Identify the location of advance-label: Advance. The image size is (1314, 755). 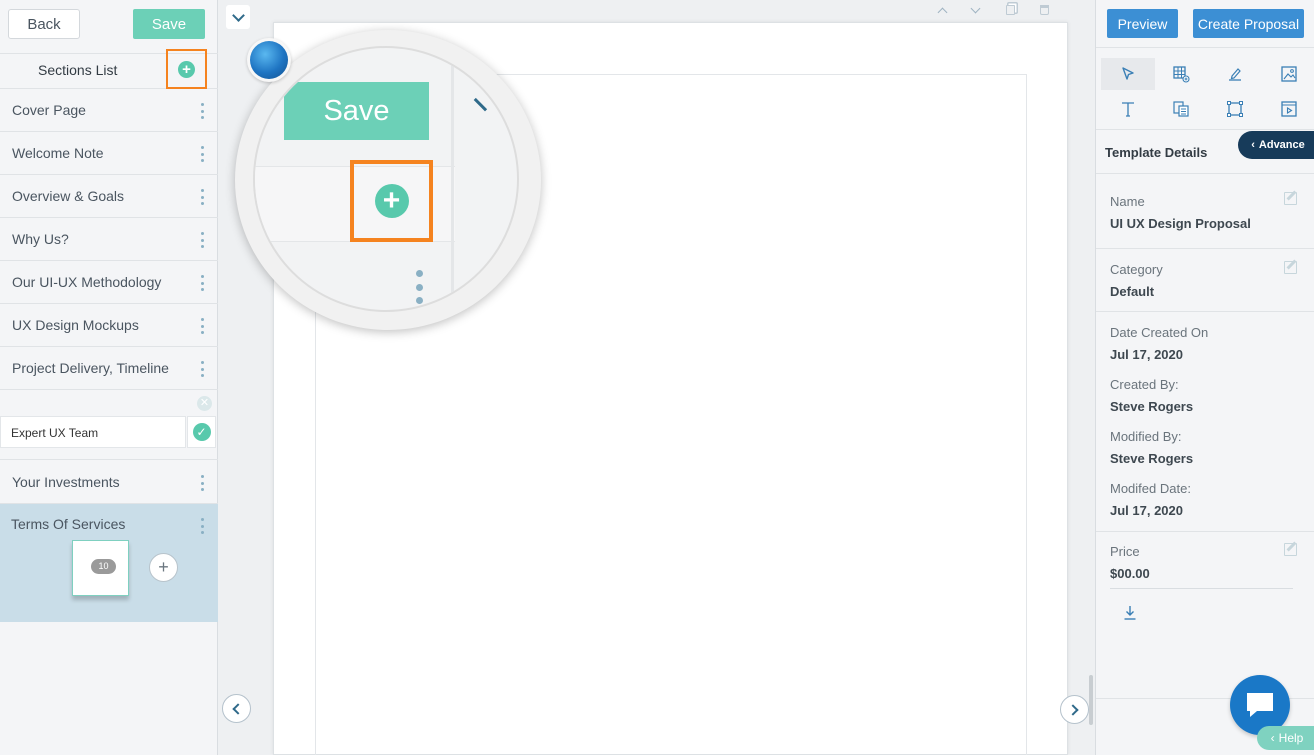
(1281, 145).